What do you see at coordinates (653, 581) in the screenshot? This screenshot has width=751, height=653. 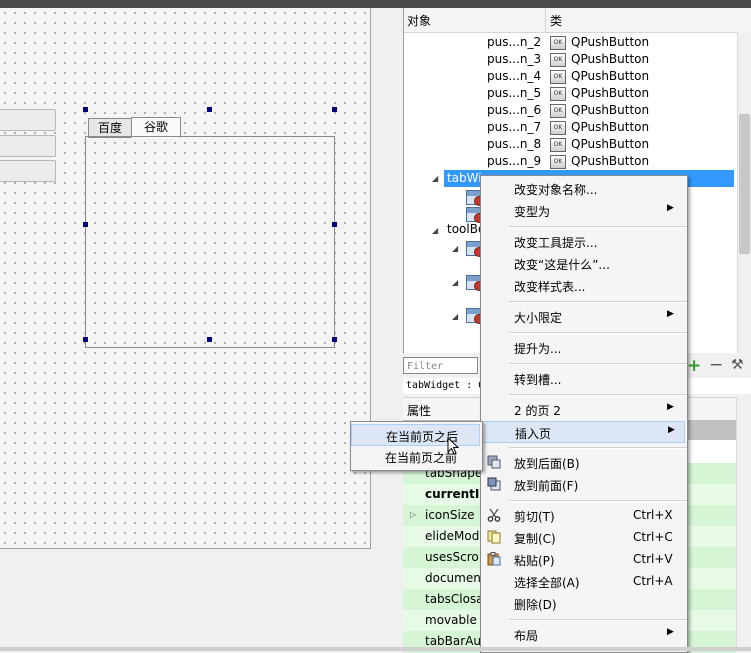 I see `menu-item-shortcut: Ctrl+A` at bounding box center [653, 581].